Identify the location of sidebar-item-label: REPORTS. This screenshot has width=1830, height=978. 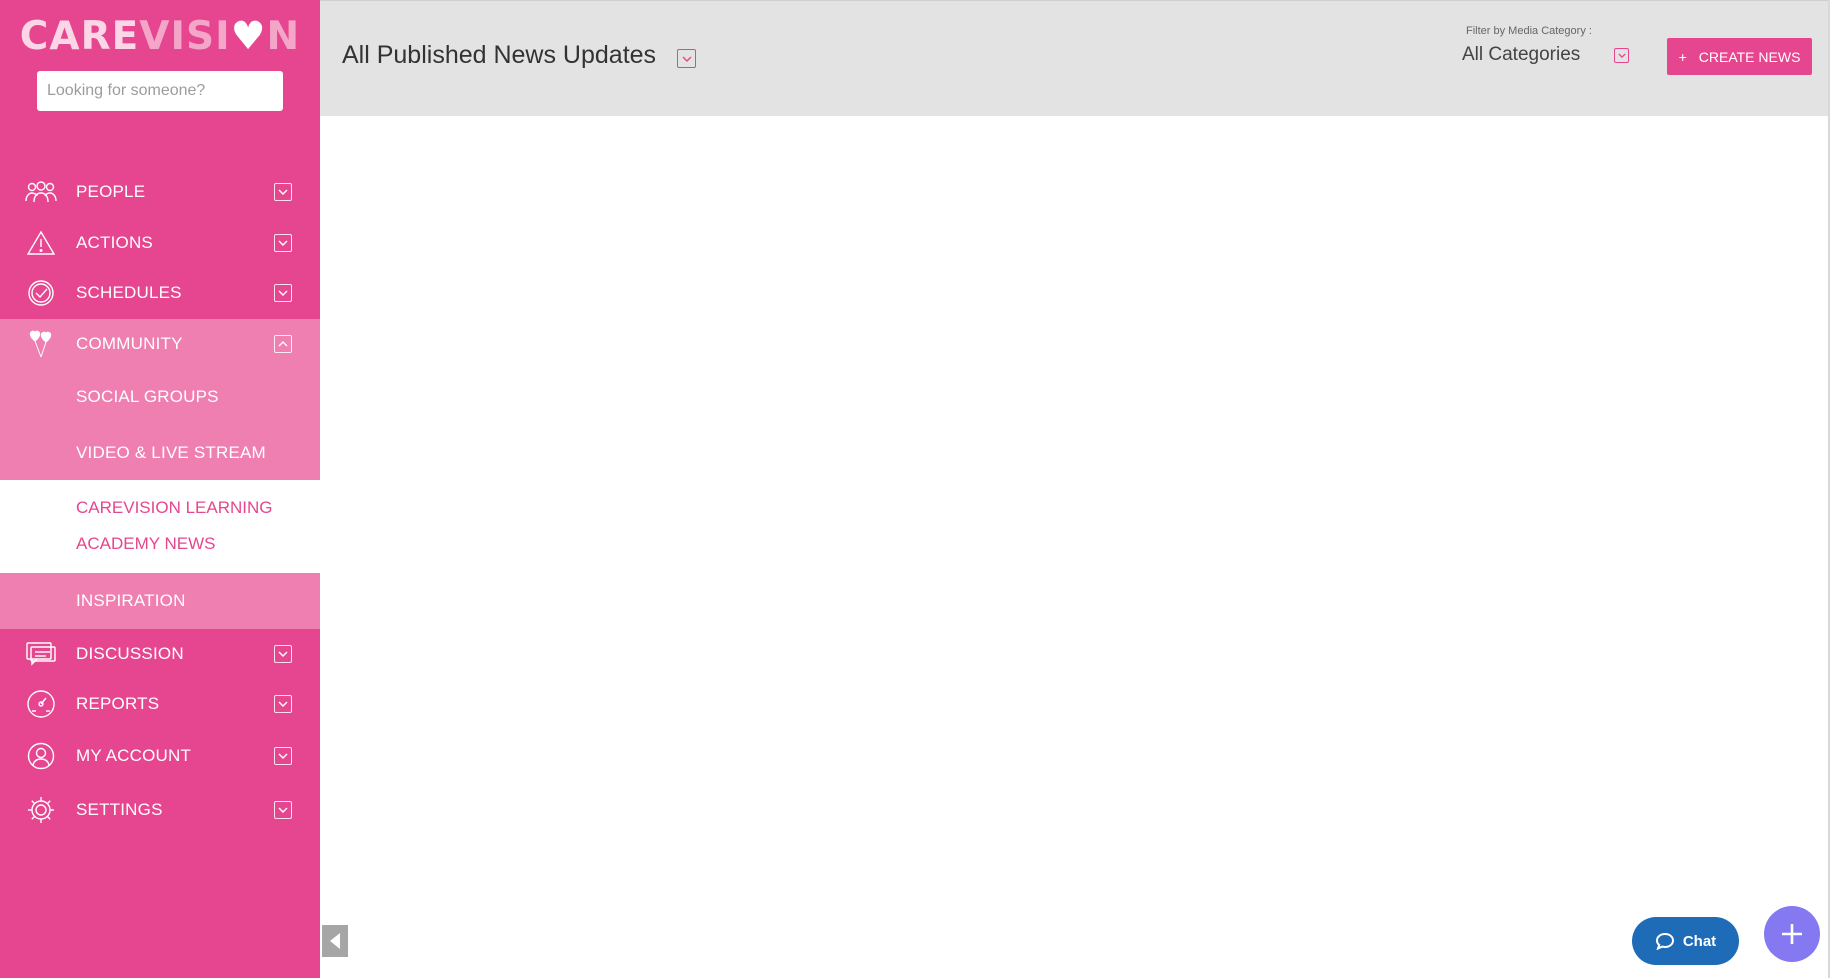
(118, 703).